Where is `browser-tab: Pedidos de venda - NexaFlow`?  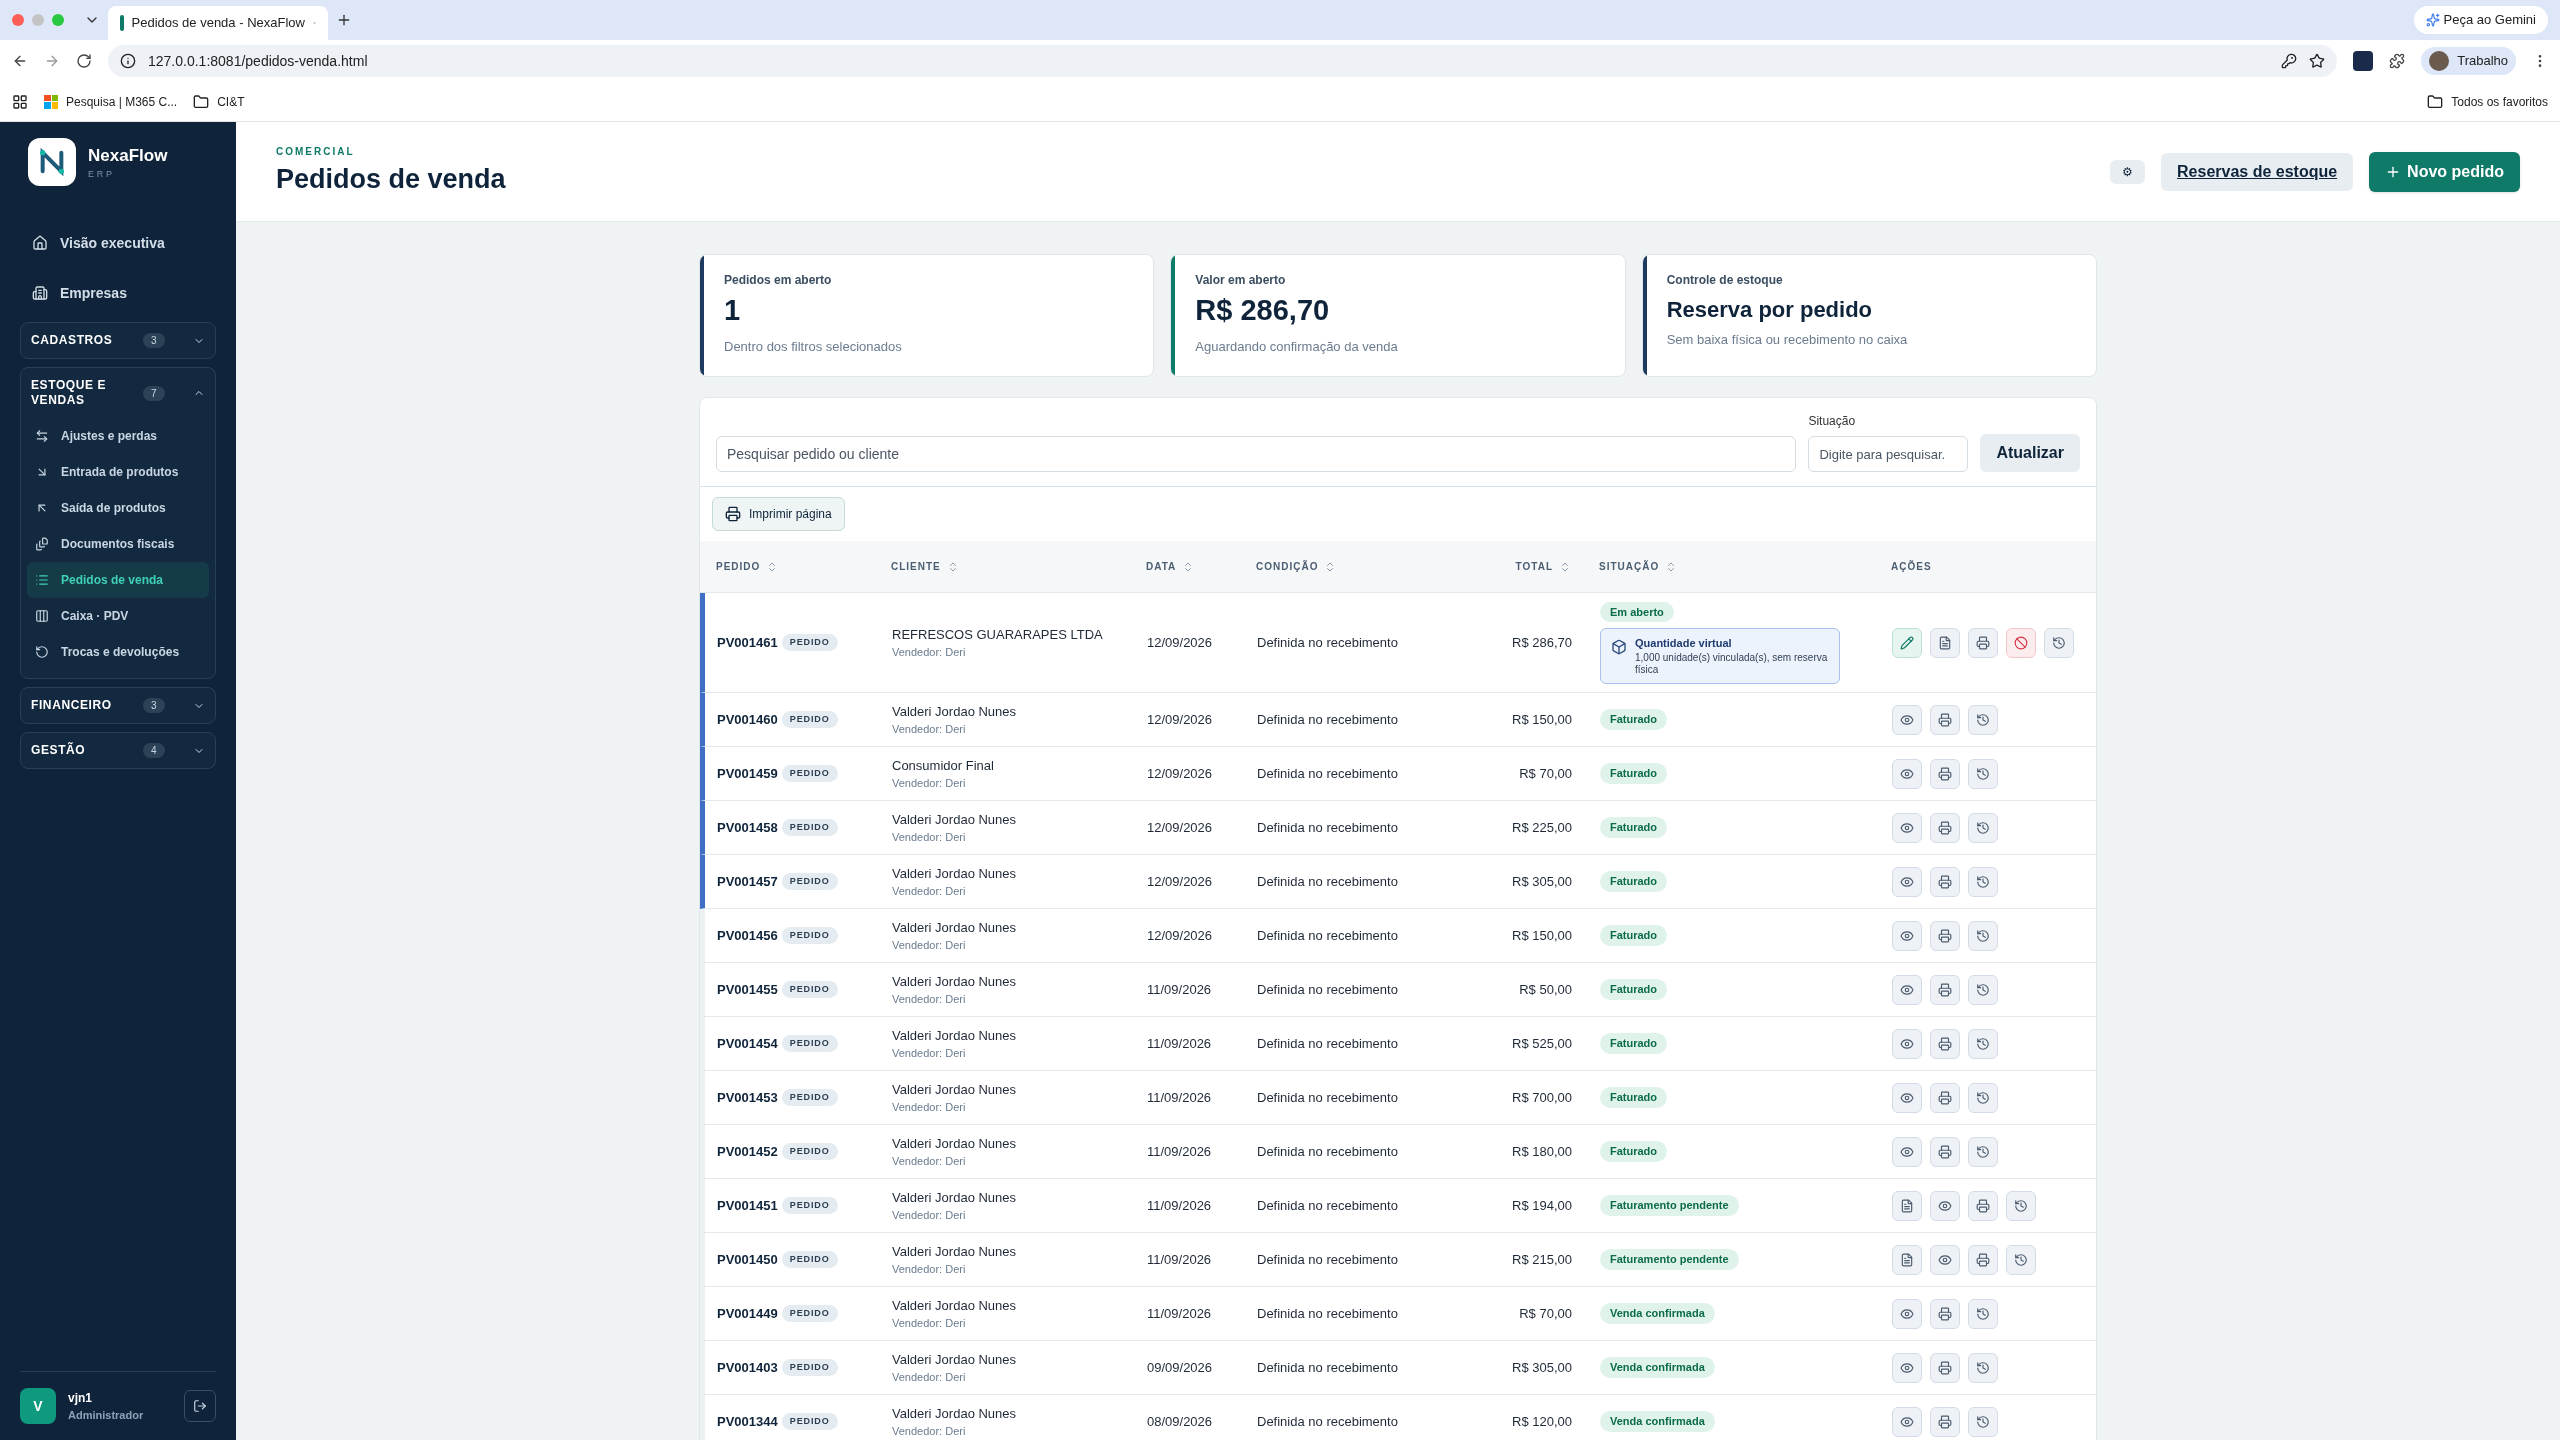
browser-tab: Pedidos de venda - NexaFlow is located at coordinates (218, 23).